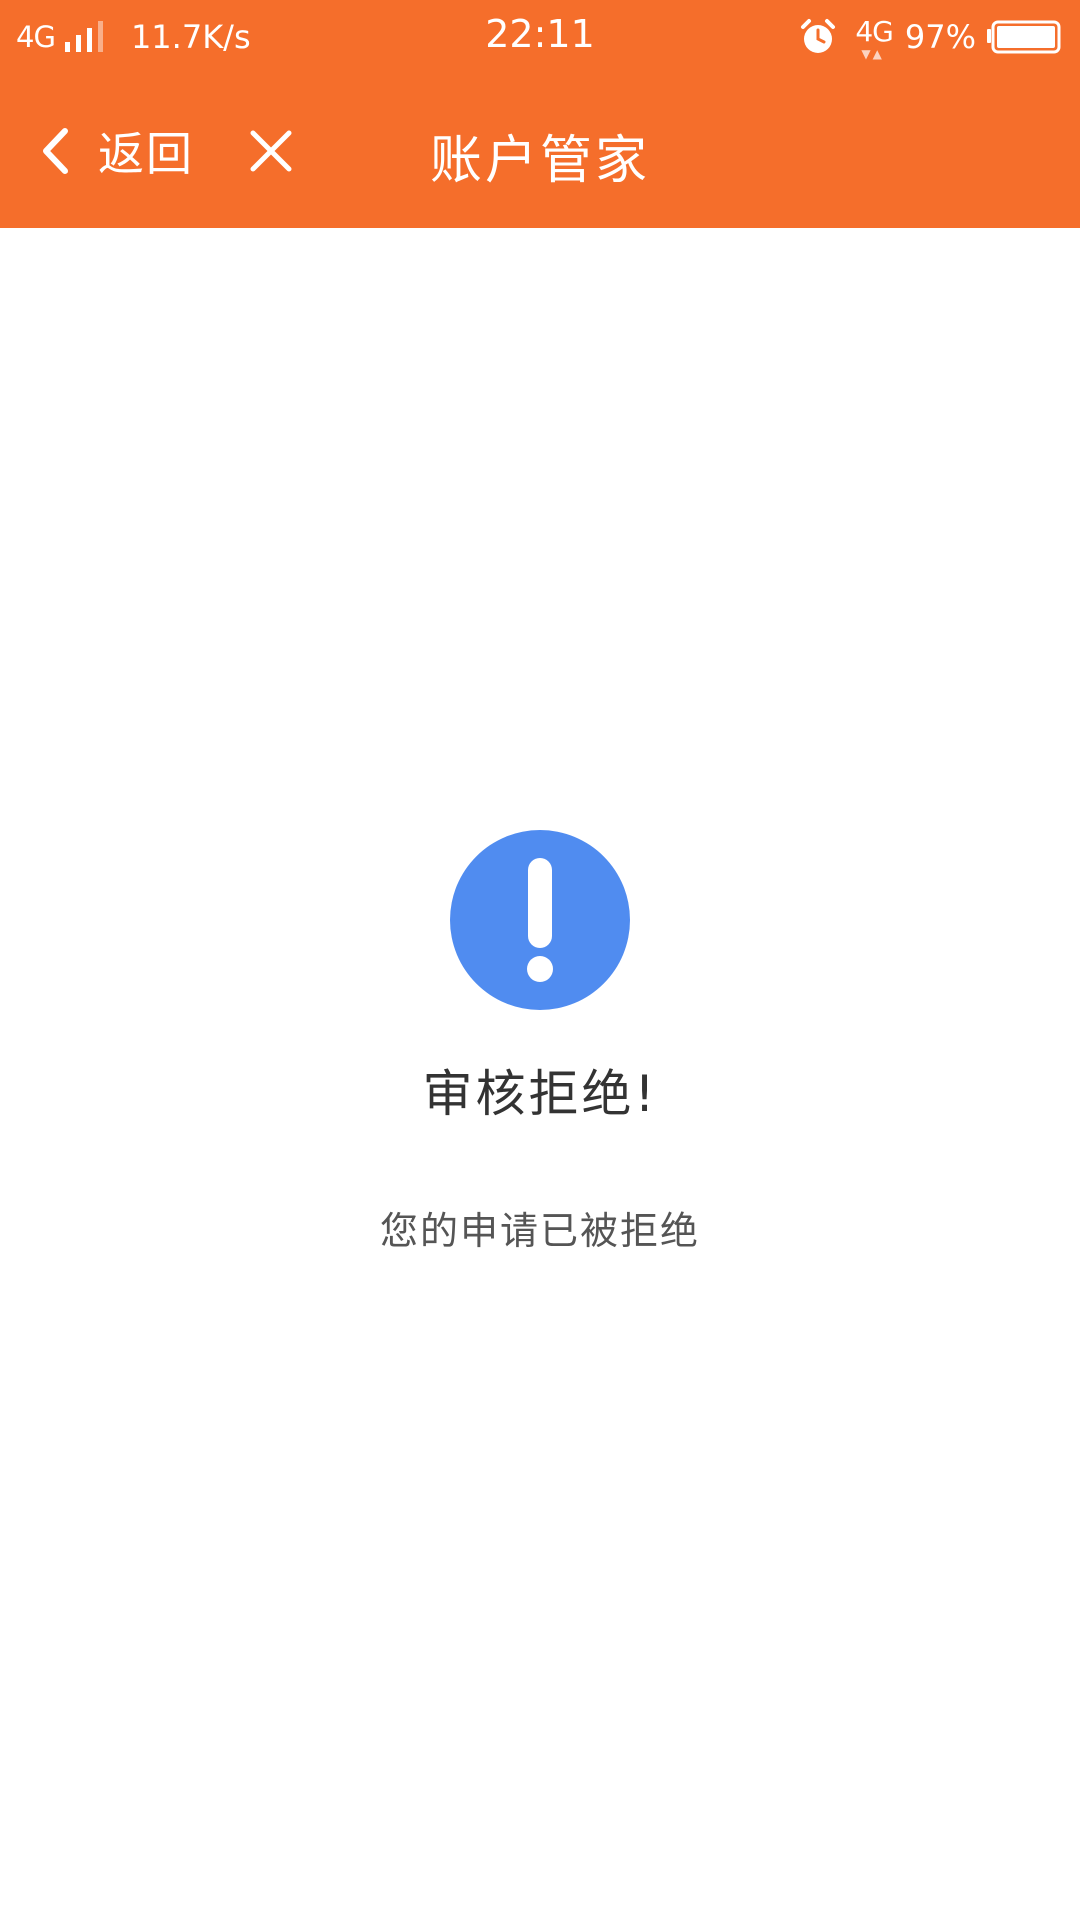 This screenshot has width=1080, height=1920. What do you see at coordinates (1024, 37) in the screenshot?
I see `battery-icon` at bounding box center [1024, 37].